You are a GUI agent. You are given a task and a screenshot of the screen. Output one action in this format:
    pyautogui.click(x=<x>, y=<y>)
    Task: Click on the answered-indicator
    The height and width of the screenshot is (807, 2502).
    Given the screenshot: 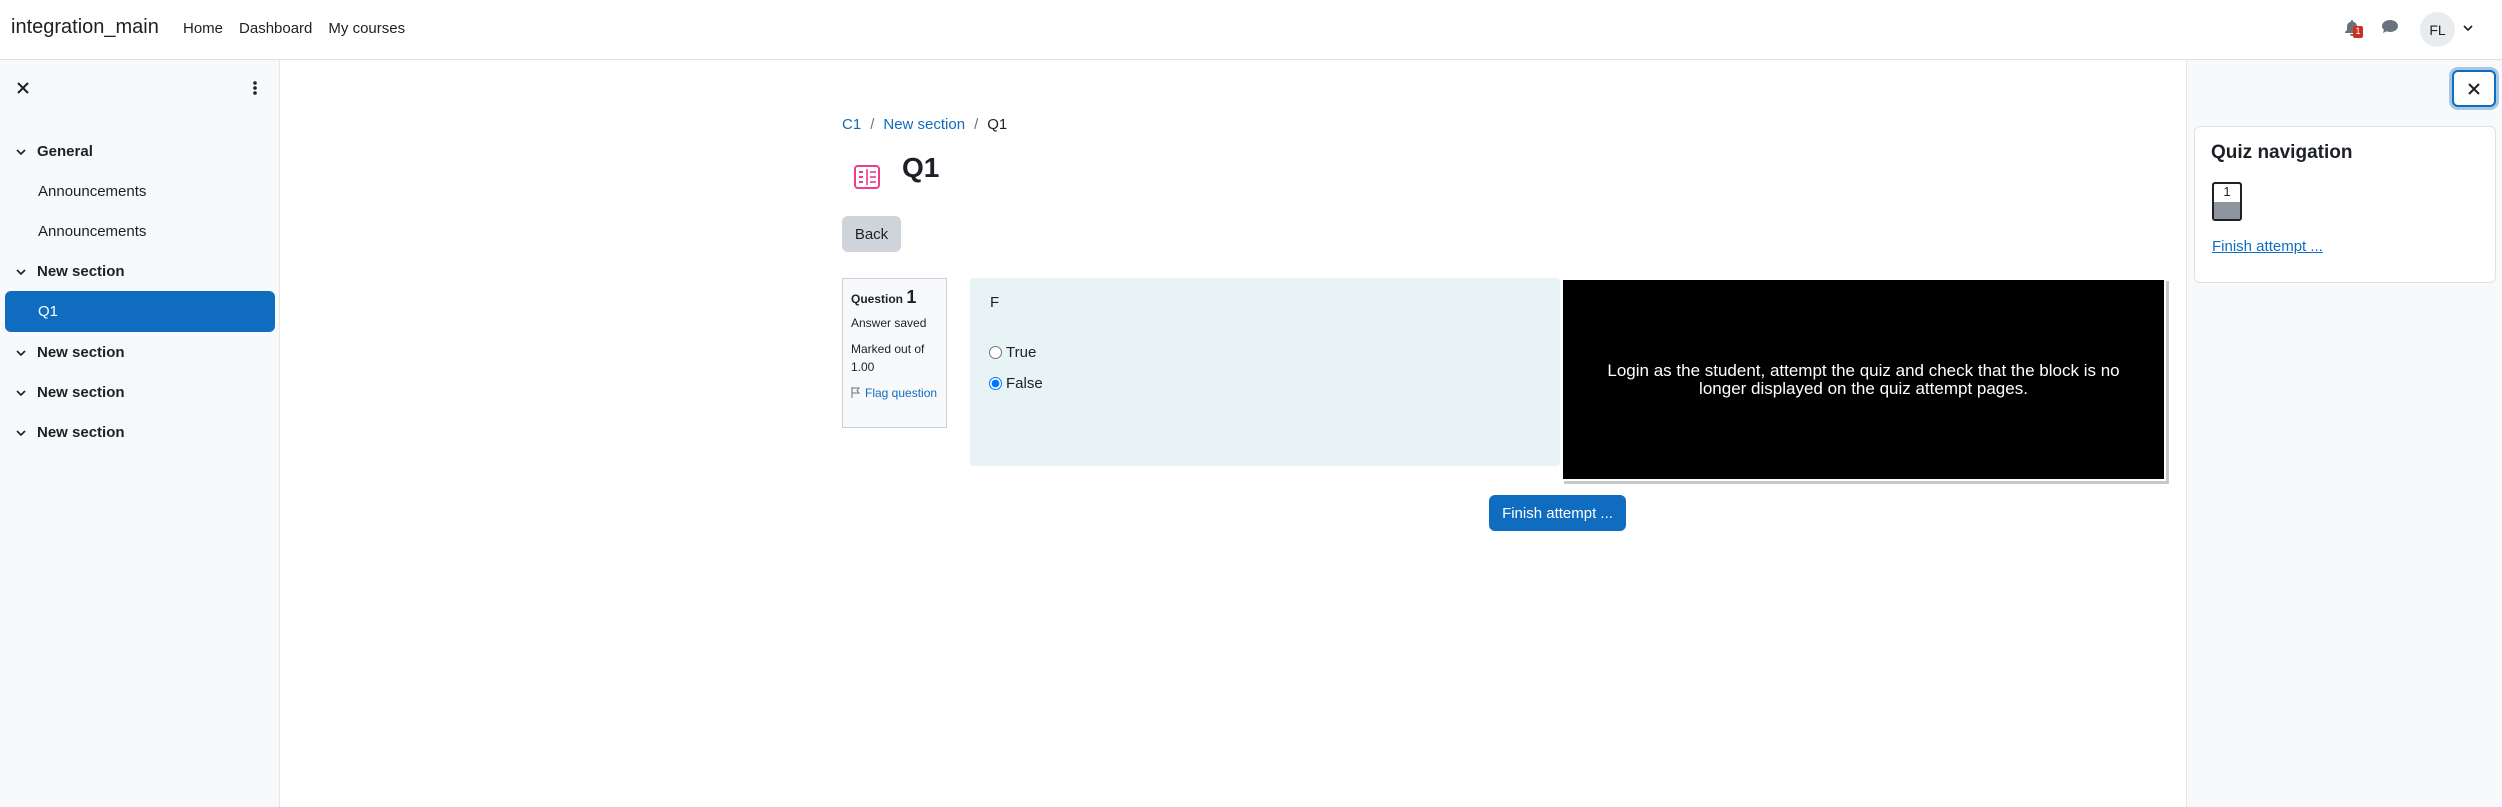 What is the action you would take?
    pyautogui.click(x=2227, y=210)
    